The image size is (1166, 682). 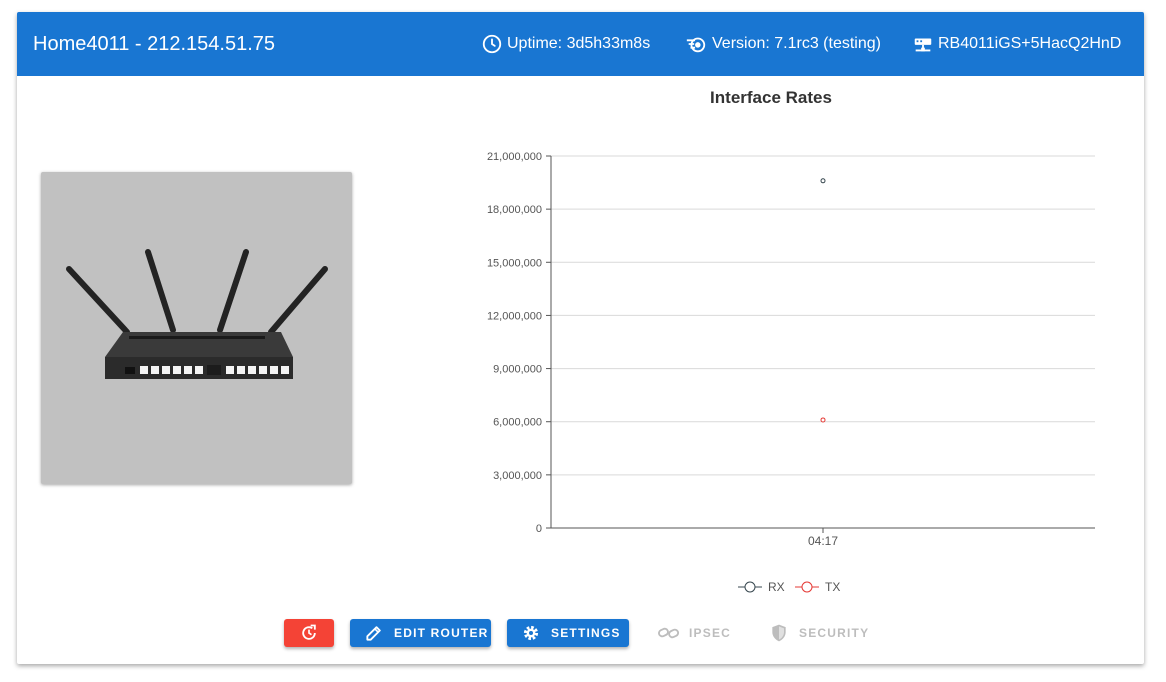 What do you see at coordinates (514, 157) in the screenshot?
I see `y-tick-label: 21,000,000` at bounding box center [514, 157].